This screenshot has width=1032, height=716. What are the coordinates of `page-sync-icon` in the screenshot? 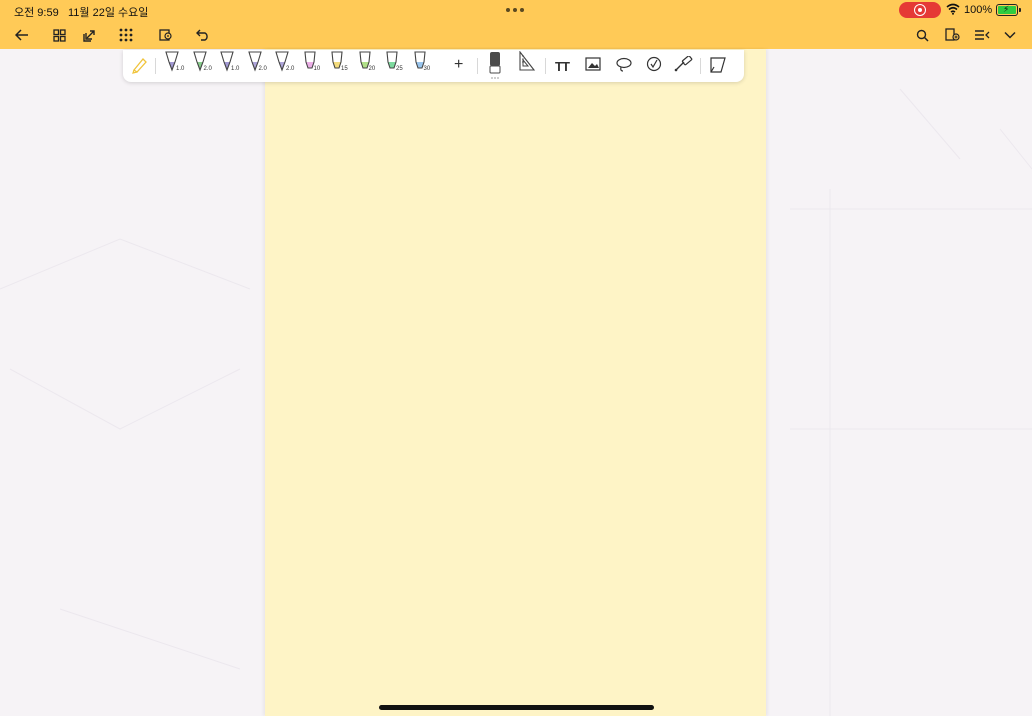 It's located at (166, 35).